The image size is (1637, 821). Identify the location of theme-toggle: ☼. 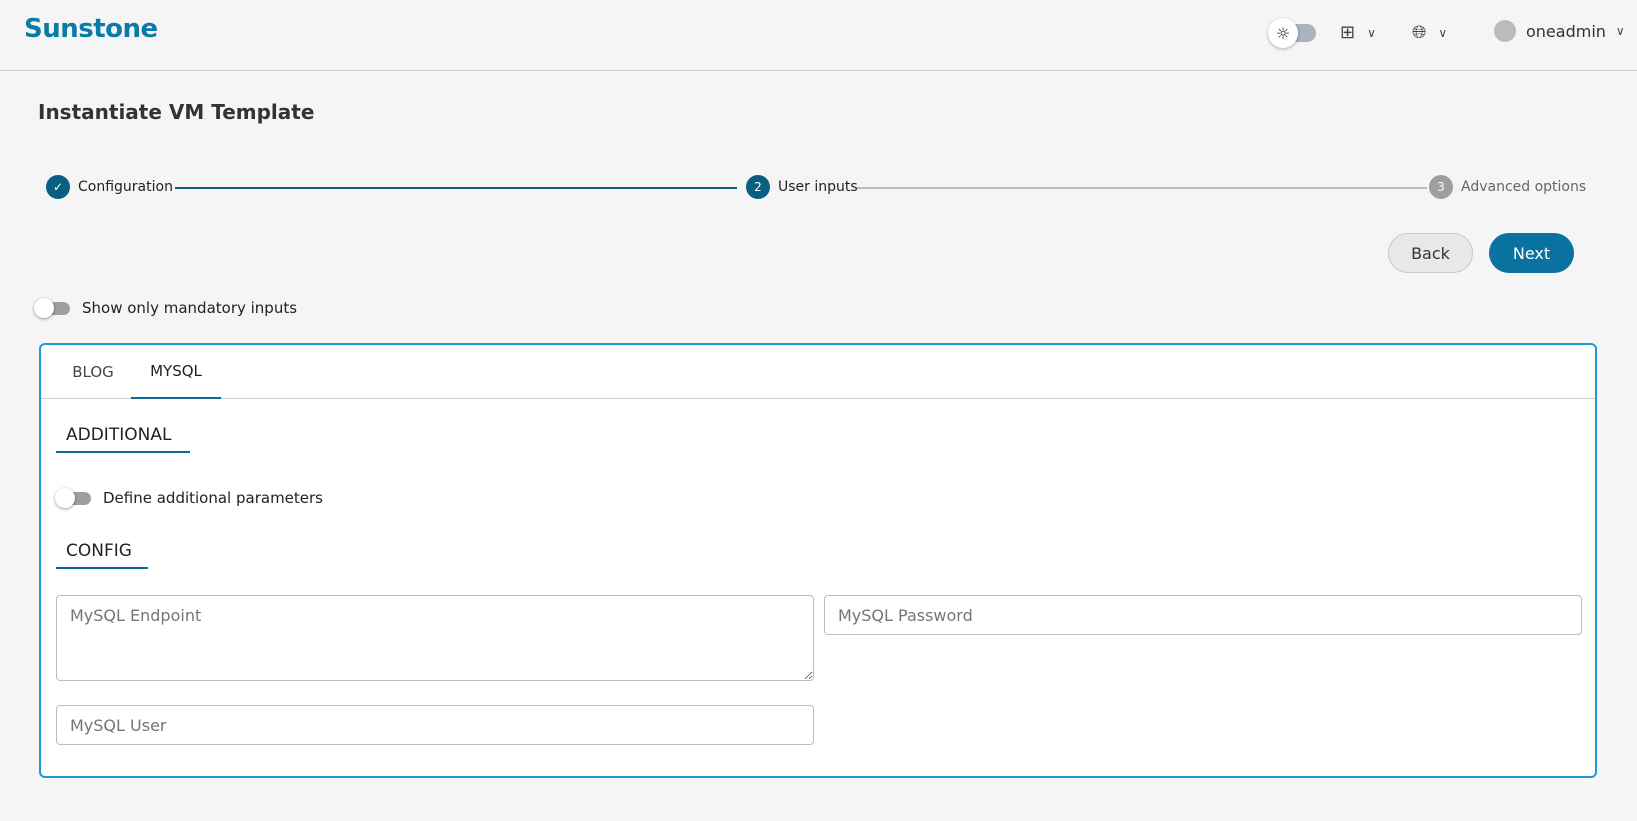
(1292, 33).